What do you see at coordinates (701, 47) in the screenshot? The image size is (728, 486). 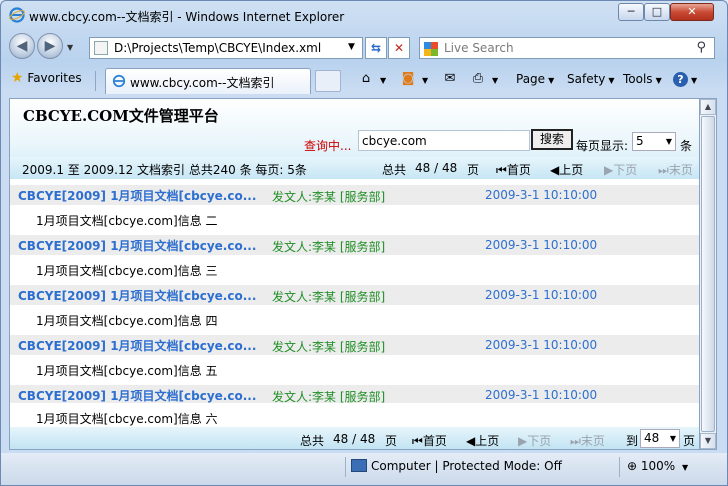 I see `search-icon: ⚲` at bounding box center [701, 47].